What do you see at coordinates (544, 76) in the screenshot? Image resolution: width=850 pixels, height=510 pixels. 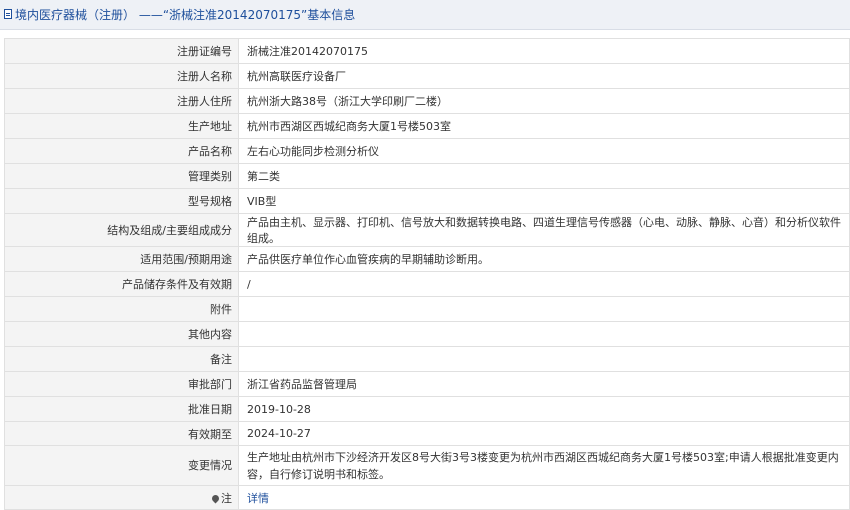 I see `row-value-registrant-name: 杭州高联医疗设备厂` at bounding box center [544, 76].